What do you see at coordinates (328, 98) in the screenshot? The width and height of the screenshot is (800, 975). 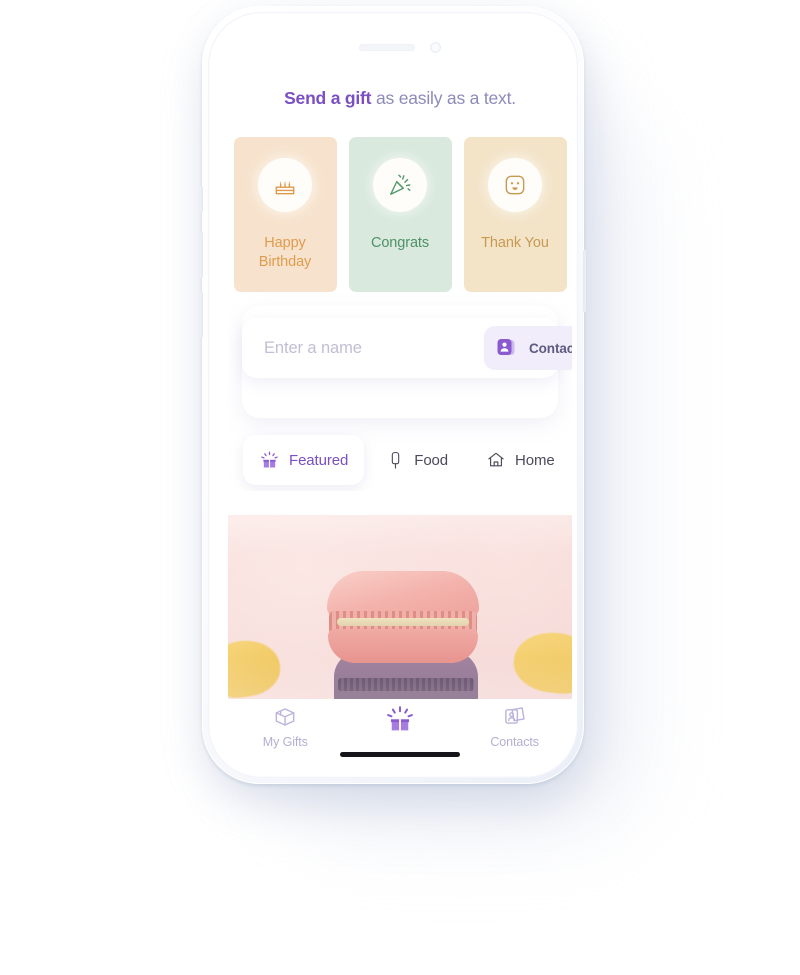 I see `headline-bold: Send a gift` at bounding box center [328, 98].